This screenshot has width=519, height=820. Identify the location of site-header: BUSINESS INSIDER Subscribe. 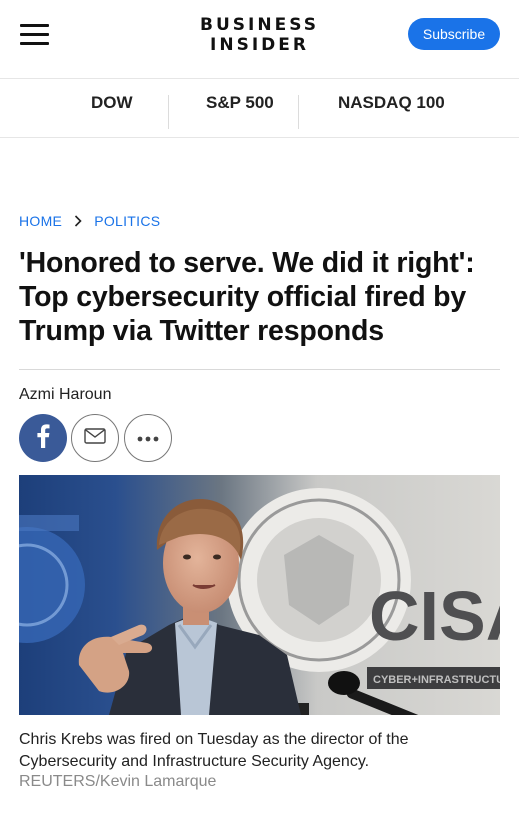
(259, 39).